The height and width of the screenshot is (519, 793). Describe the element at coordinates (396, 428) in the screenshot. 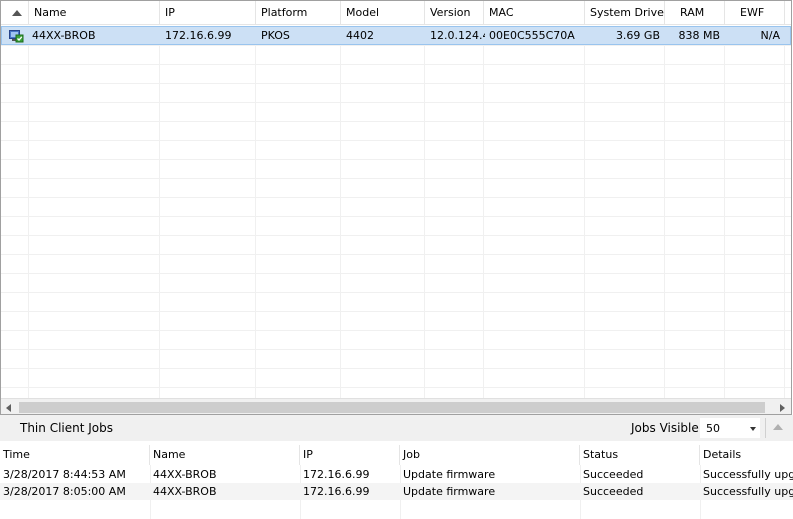

I see `jobs-toolbar: Thin Client Jobs Jobs Visible: 50` at that location.